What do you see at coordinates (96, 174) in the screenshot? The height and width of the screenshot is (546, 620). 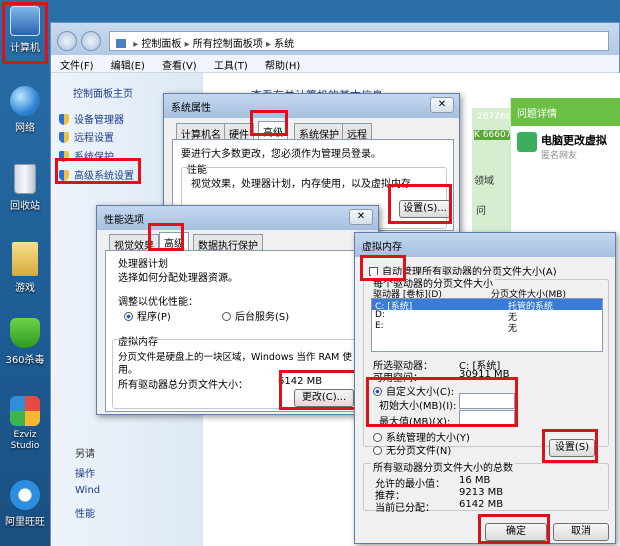 I see `link-advanced-system-settings: 高级系统设置` at bounding box center [96, 174].